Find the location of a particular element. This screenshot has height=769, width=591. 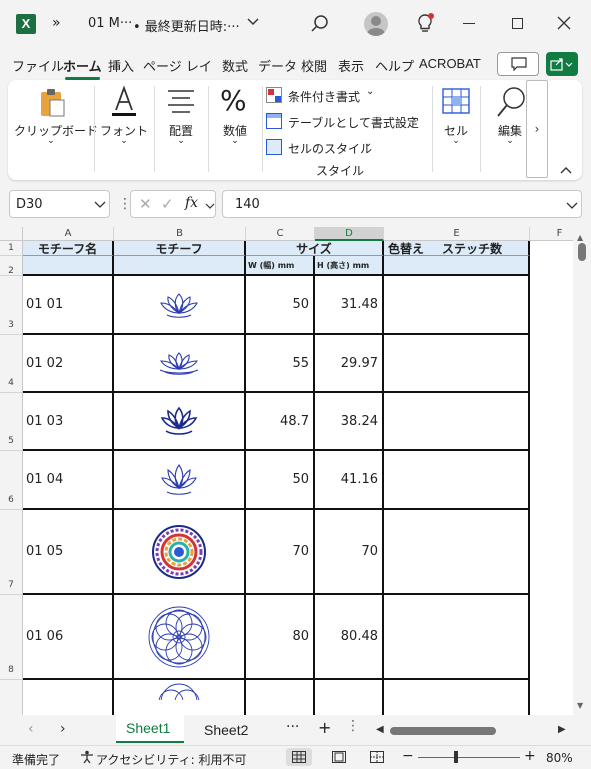

alignment-group: 配置 ⌄ is located at coordinates (181, 119).